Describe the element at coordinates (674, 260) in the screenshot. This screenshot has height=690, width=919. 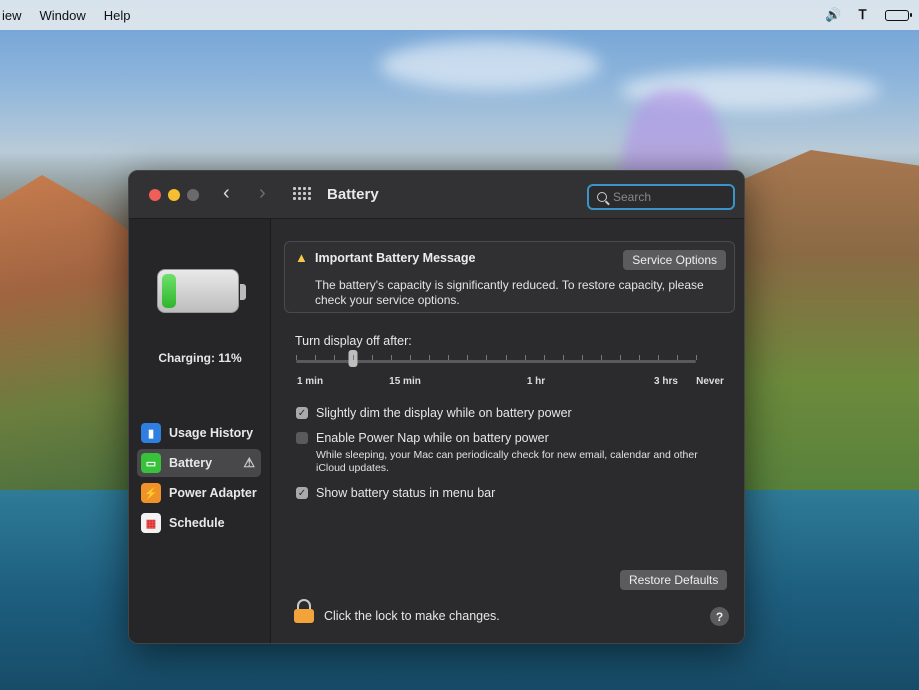
I see `service-options-button: Service Options` at that location.